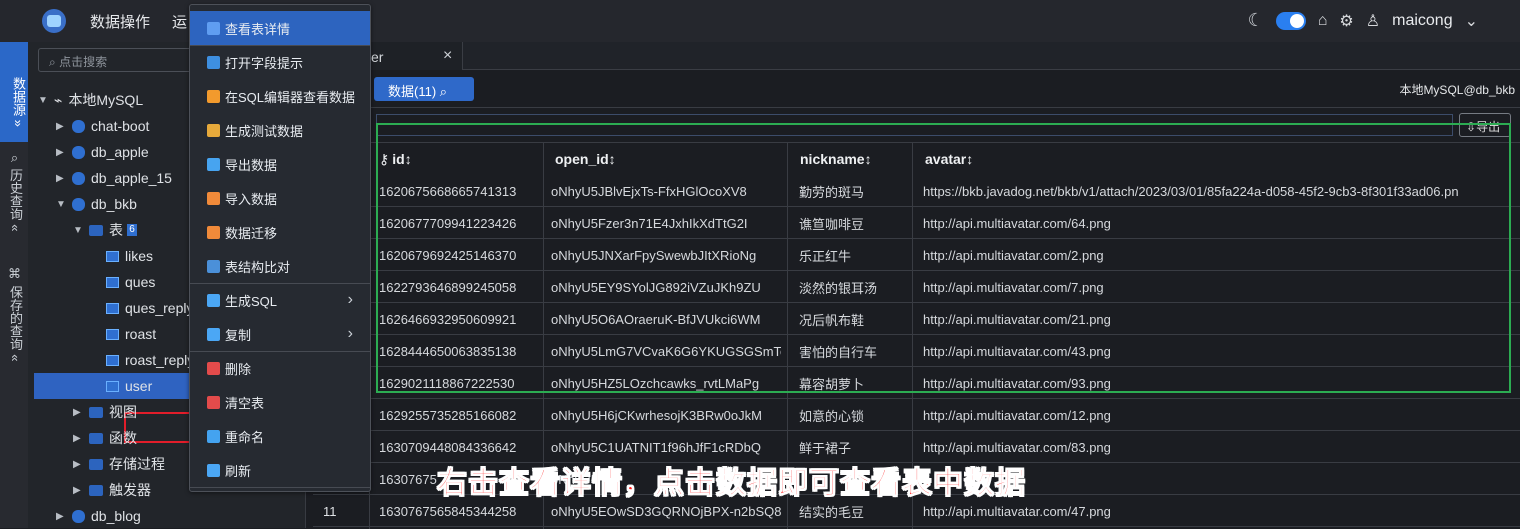 This screenshot has width=1520, height=529. I want to click on top-right-controls: ☾ ⌂ ⚙ ♙ maicong ⌄, so click(1363, 20).